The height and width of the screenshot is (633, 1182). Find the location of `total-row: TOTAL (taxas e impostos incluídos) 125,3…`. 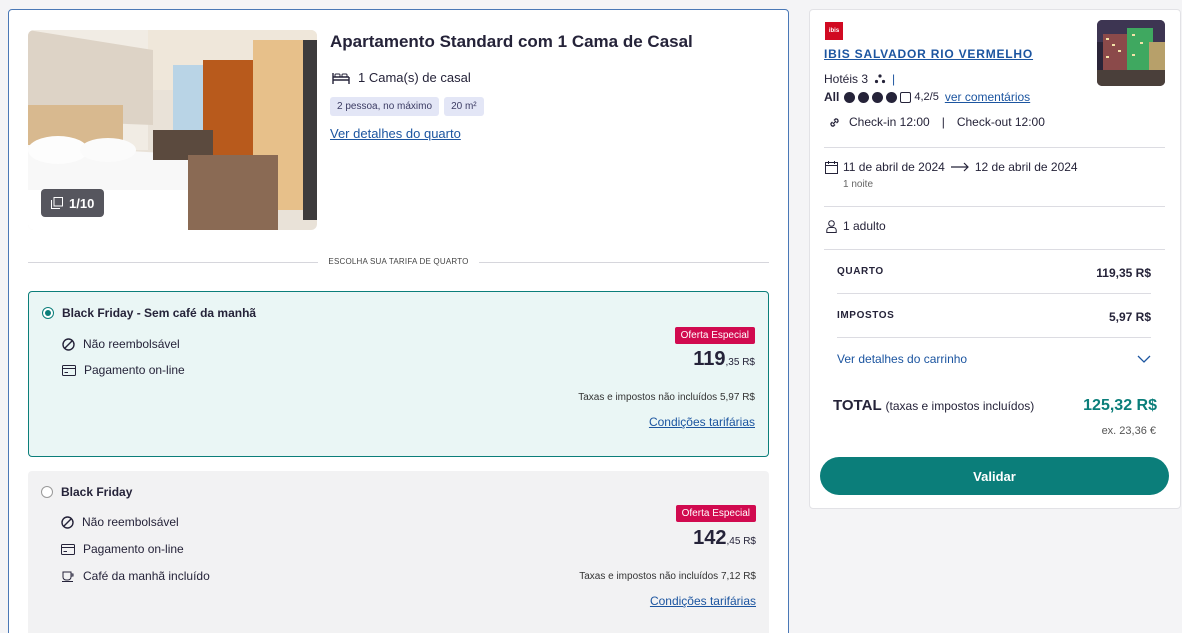

total-row: TOTAL (taxas e impostos incluídos) 125,3… is located at coordinates (995, 406).